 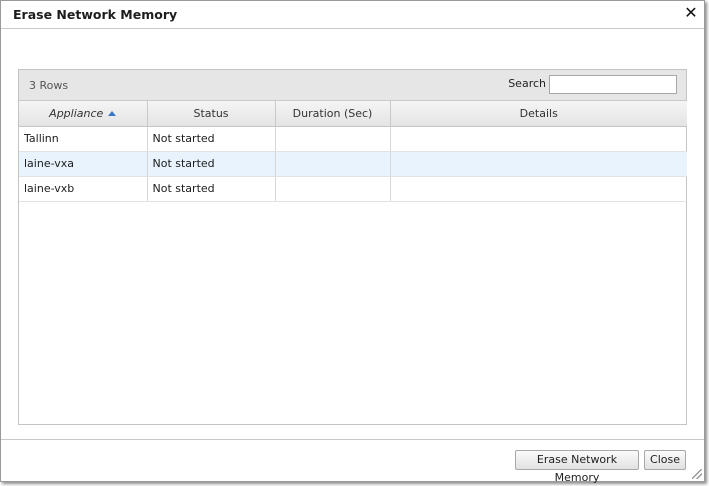 I want to click on column-header-label: Duration (Sec), so click(x=332, y=113).